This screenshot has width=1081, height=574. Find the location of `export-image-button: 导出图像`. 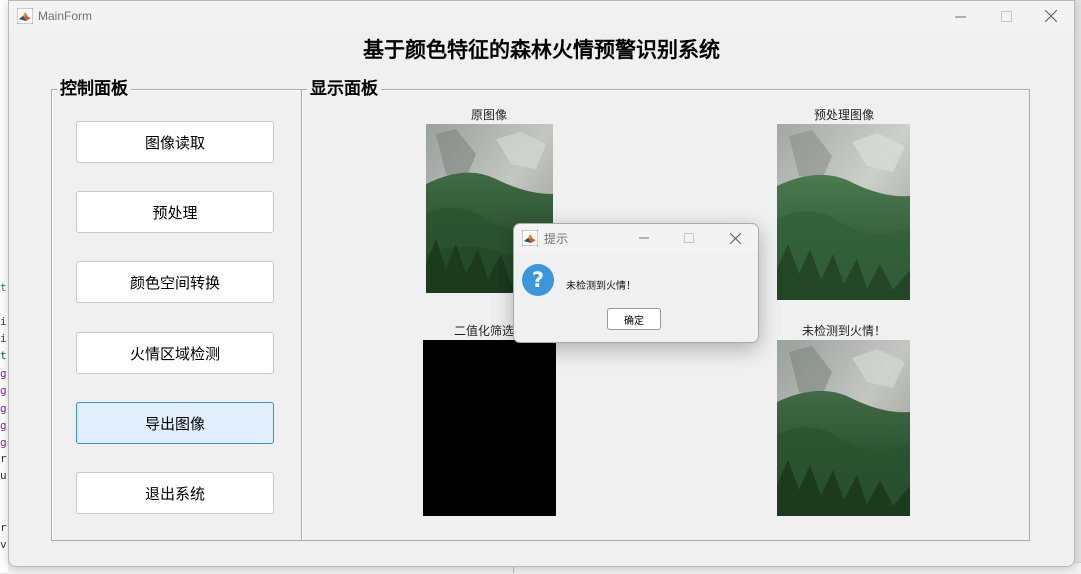

export-image-button: 导出图像 is located at coordinates (175, 423).